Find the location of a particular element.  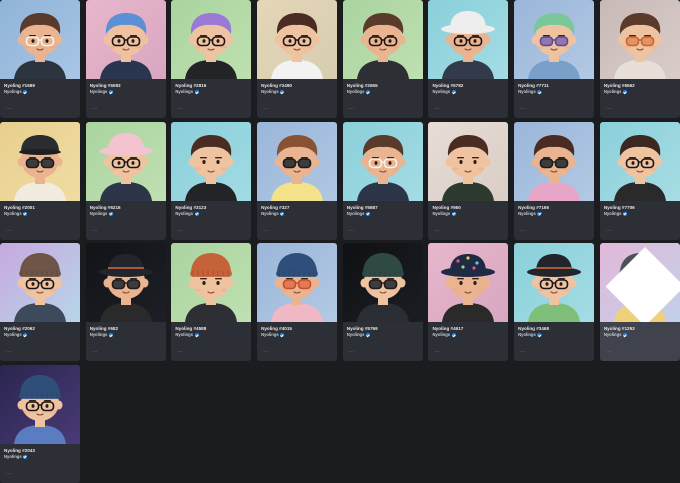

nft-card: Nyoling #5687 Nyolings ··· is located at coordinates (382, 180).